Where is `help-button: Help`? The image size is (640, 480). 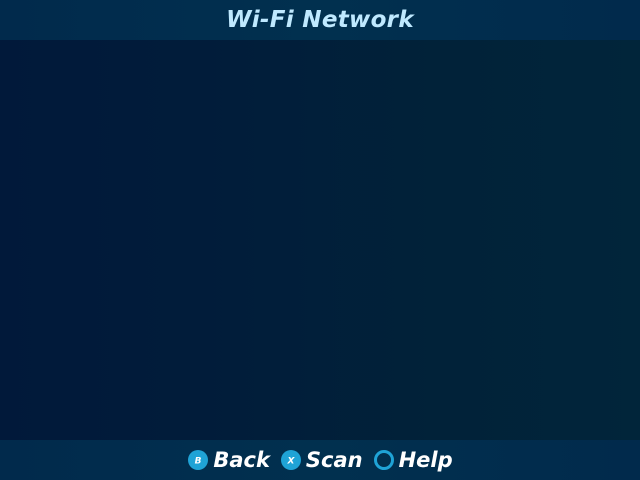 help-button: Help is located at coordinates (413, 460).